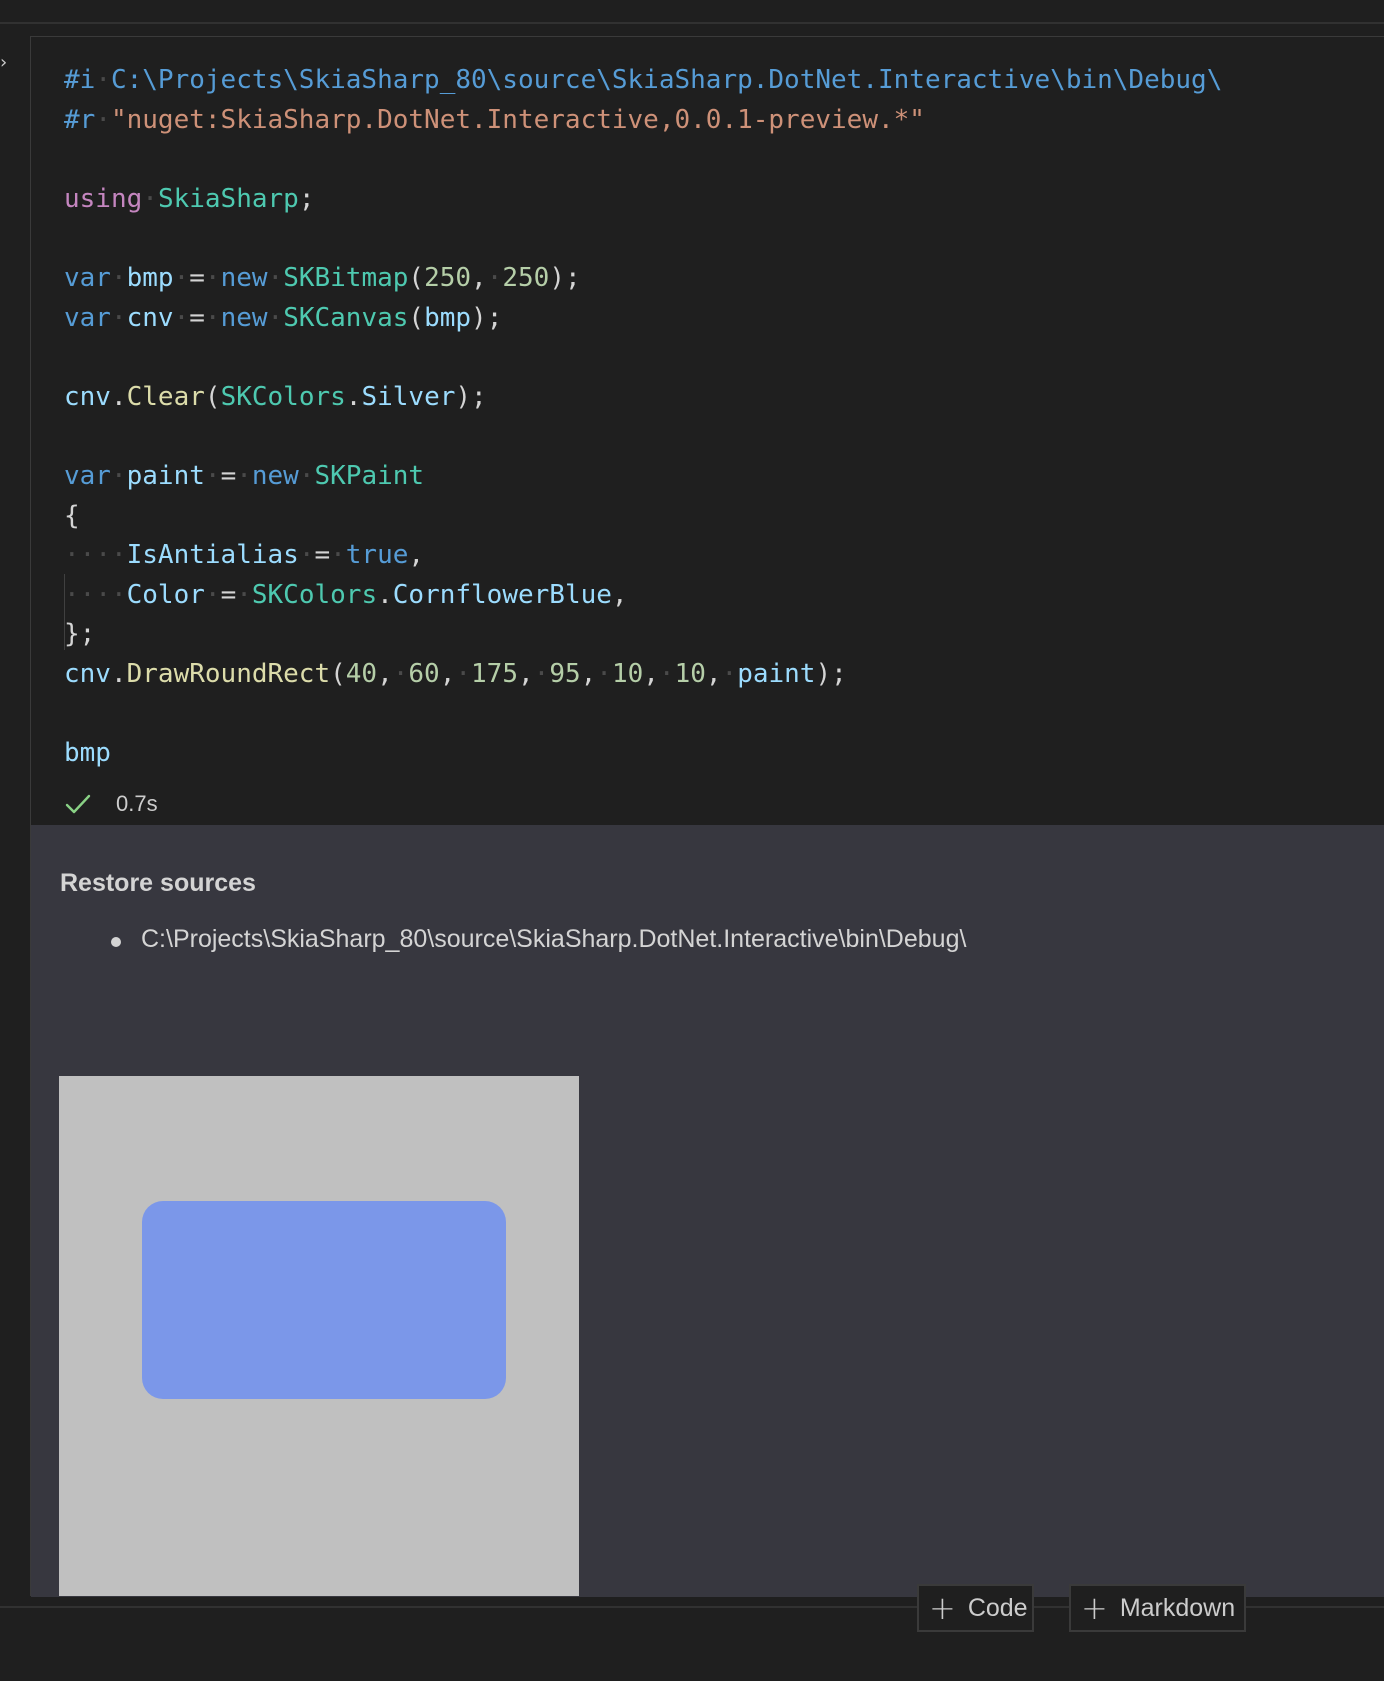 This screenshot has width=1384, height=1681. Describe the element at coordinates (643, 556) in the screenshot. I see `code-line: ····IsAntialias·=·true,` at that location.